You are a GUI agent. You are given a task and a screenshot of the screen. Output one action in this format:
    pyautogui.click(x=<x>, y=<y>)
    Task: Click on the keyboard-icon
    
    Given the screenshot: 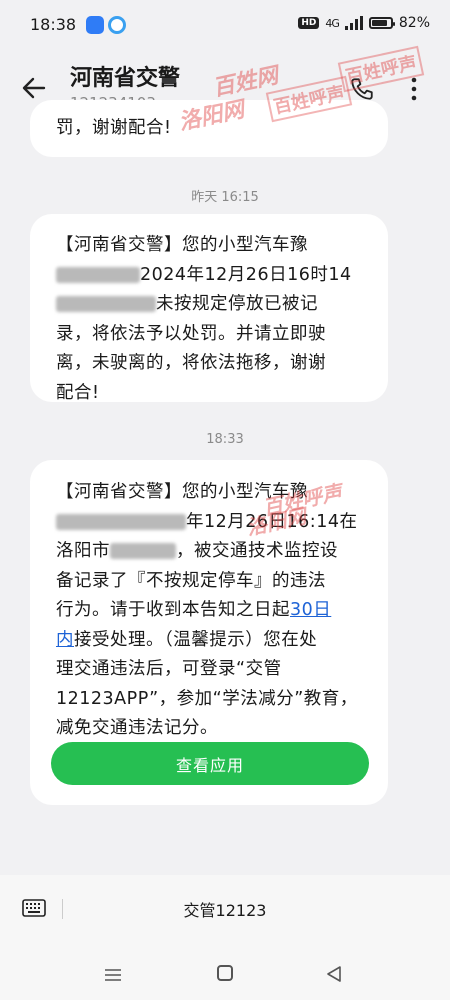 What is the action you would take?
    pyautogui.click(x=34, y=908)
    